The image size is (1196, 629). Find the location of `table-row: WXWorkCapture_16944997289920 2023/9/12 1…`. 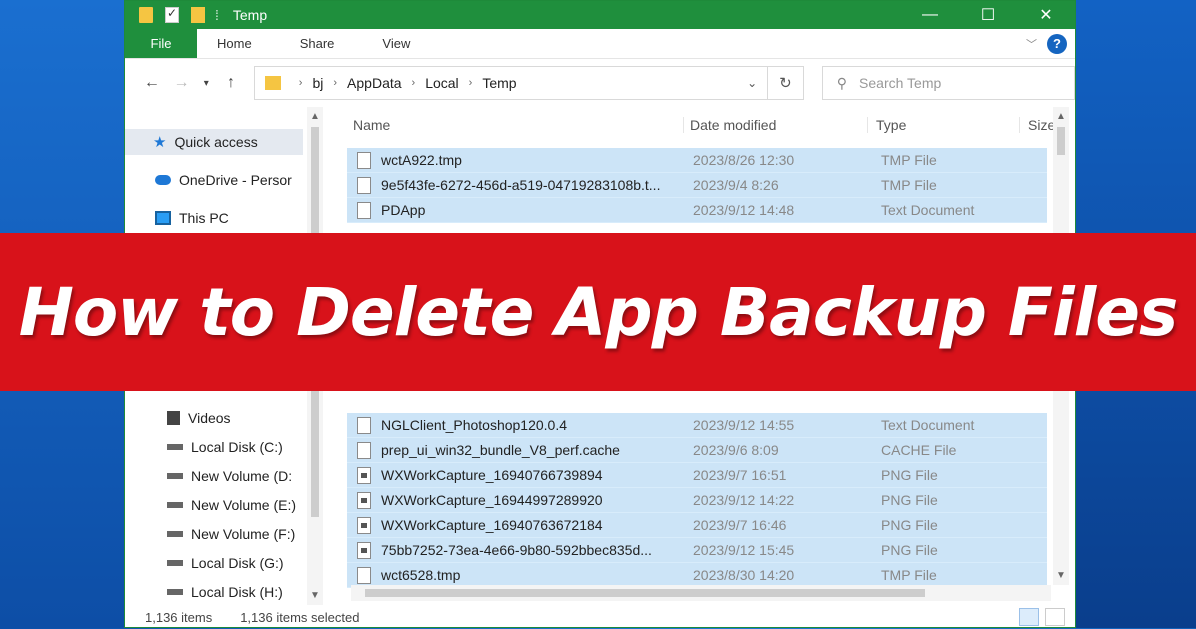

table-row: WXWorkCapture_16944997289920 2023/9/12 1… is located at coordinates (697, 500).